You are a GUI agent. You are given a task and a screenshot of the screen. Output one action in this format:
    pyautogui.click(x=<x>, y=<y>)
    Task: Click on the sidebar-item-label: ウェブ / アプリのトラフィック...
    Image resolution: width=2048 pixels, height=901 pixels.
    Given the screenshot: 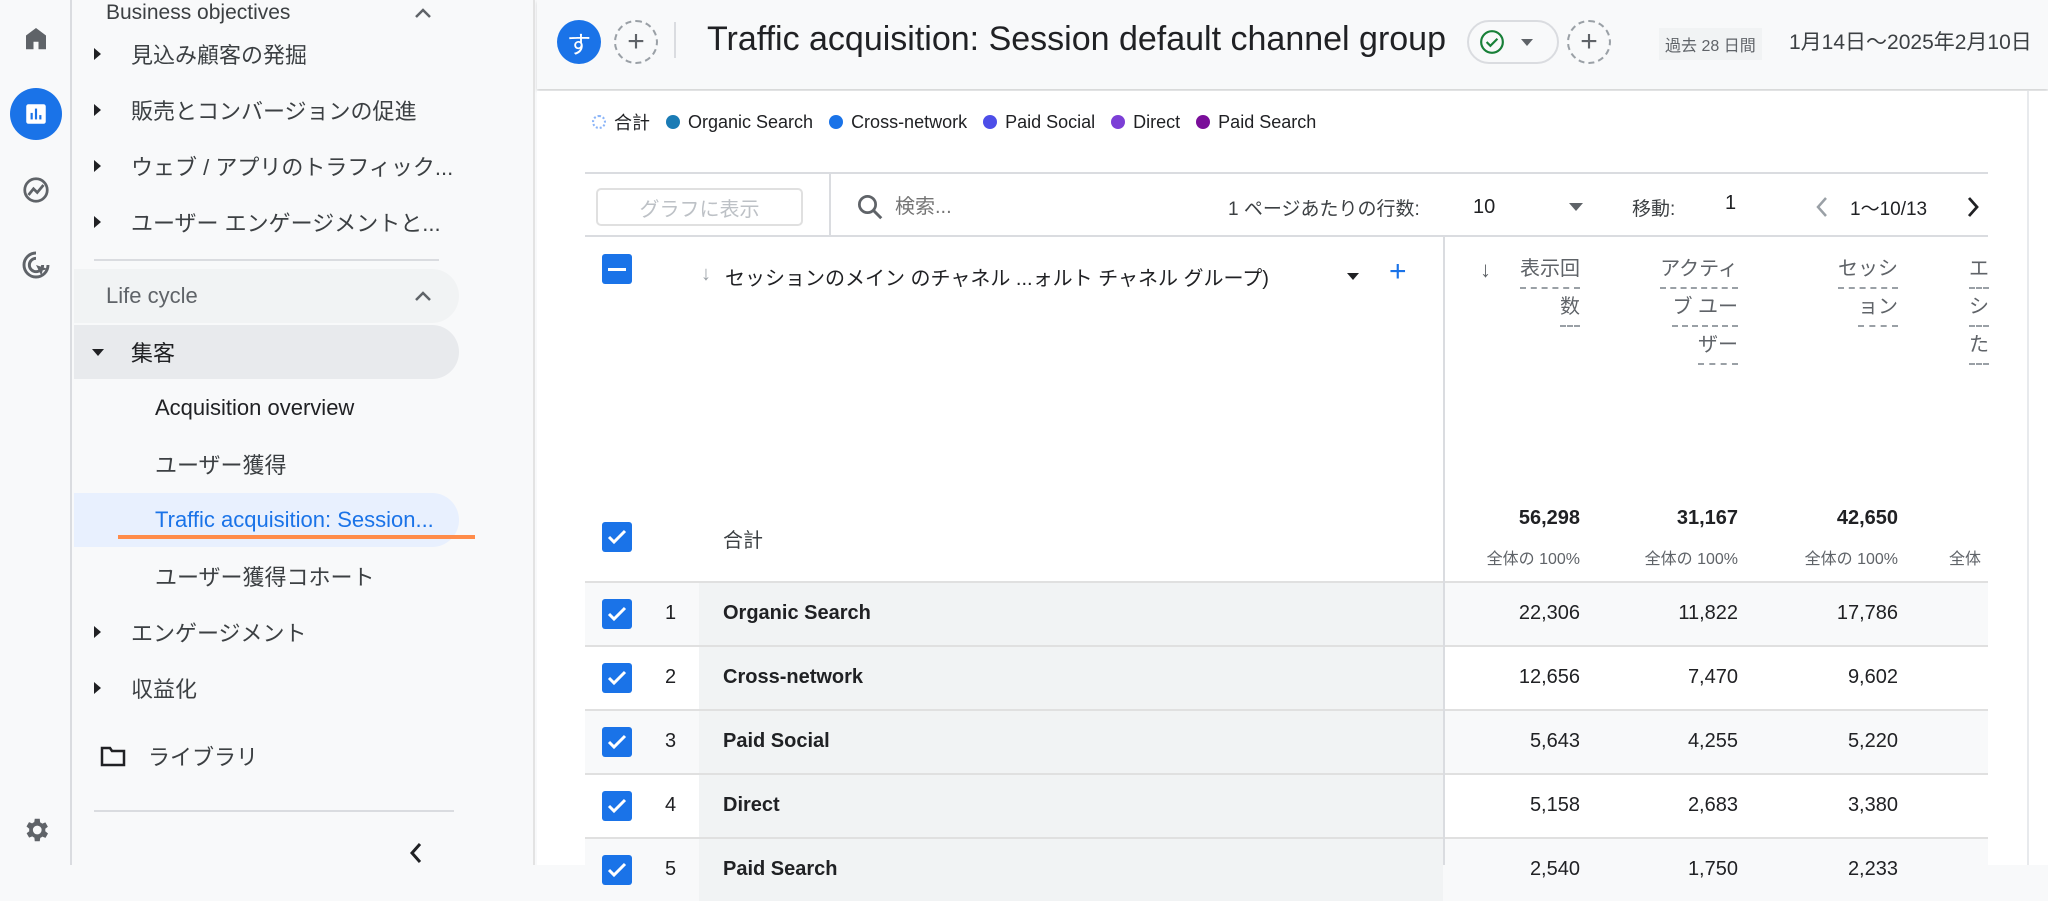 What is the action you would take?
    pyautogui.click(x=292, y=167)
    